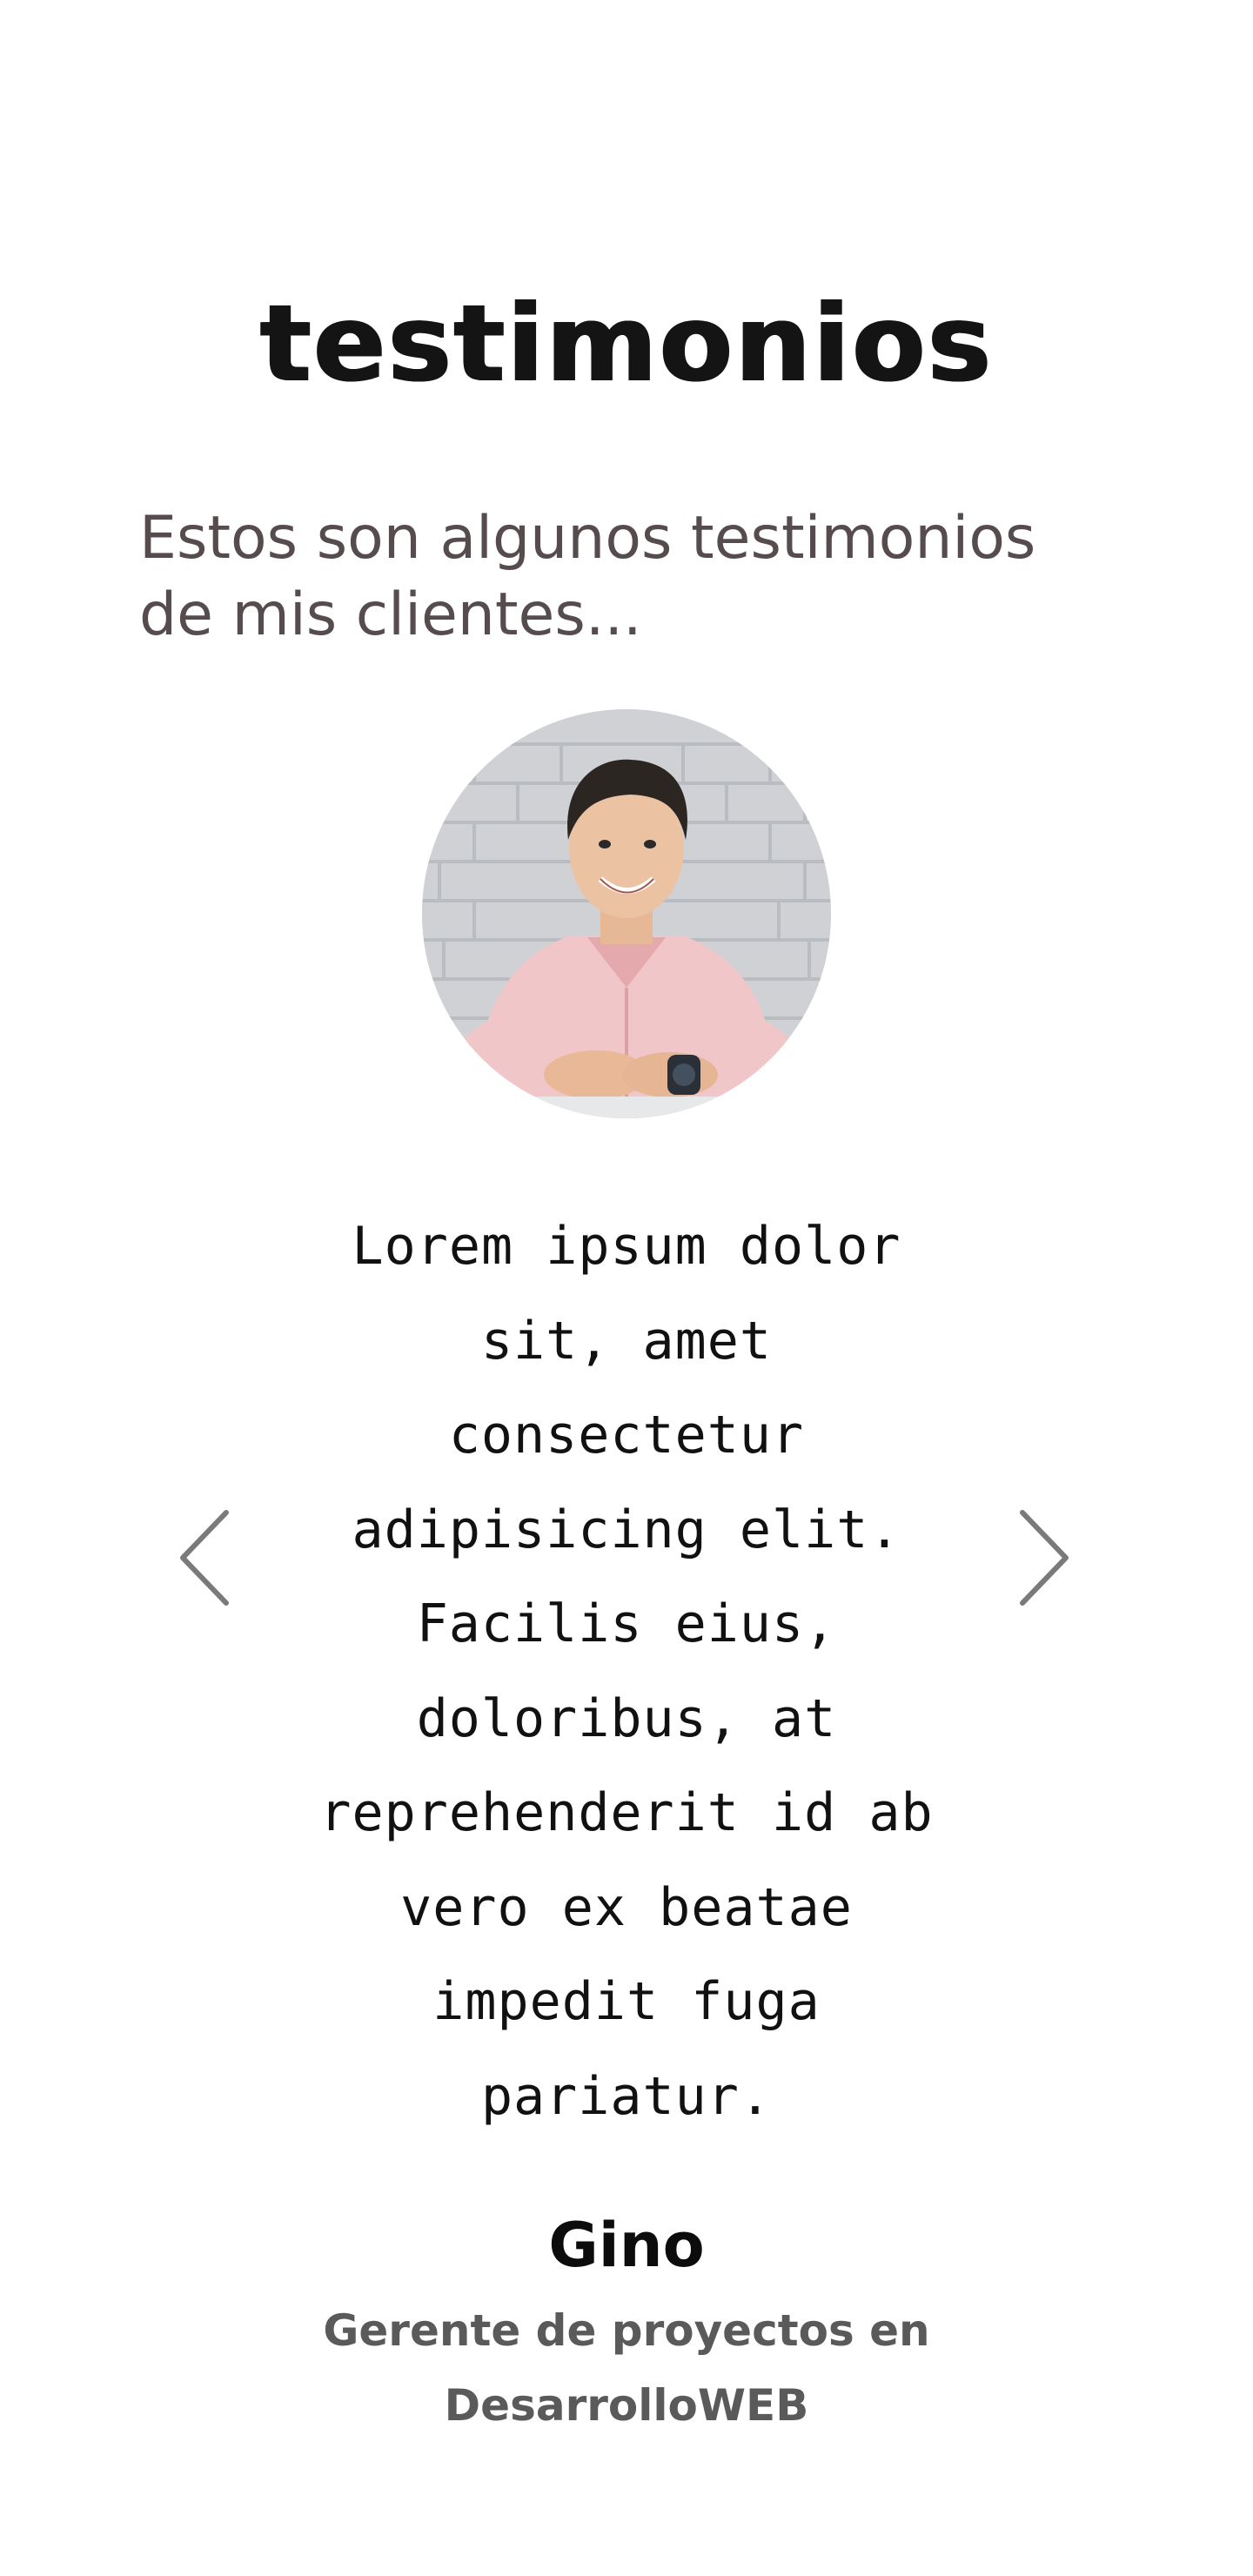 This screenshot has height=2576, width=1253. Describe the element at coordinates (1044, 1558) in the screenshot. I see `chevron-right-icon` at that location.